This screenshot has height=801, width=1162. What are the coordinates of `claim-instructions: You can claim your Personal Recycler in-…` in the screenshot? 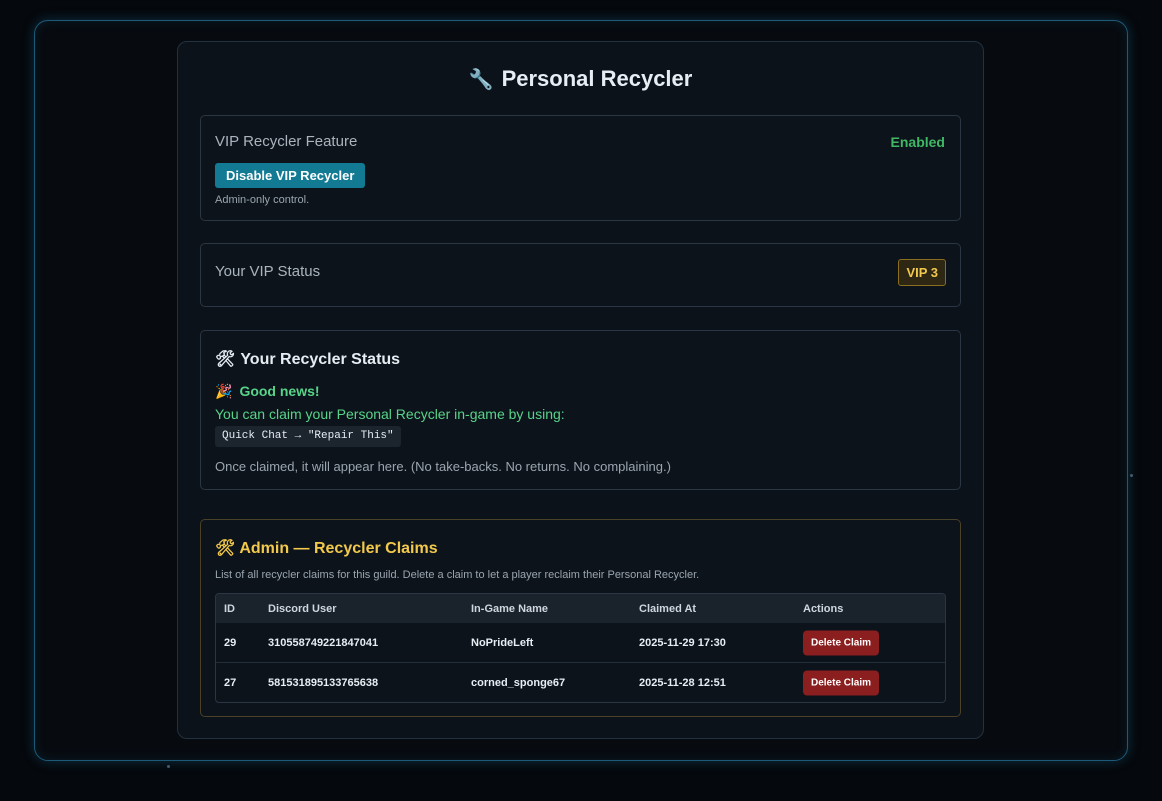 It's located at (390, 414).